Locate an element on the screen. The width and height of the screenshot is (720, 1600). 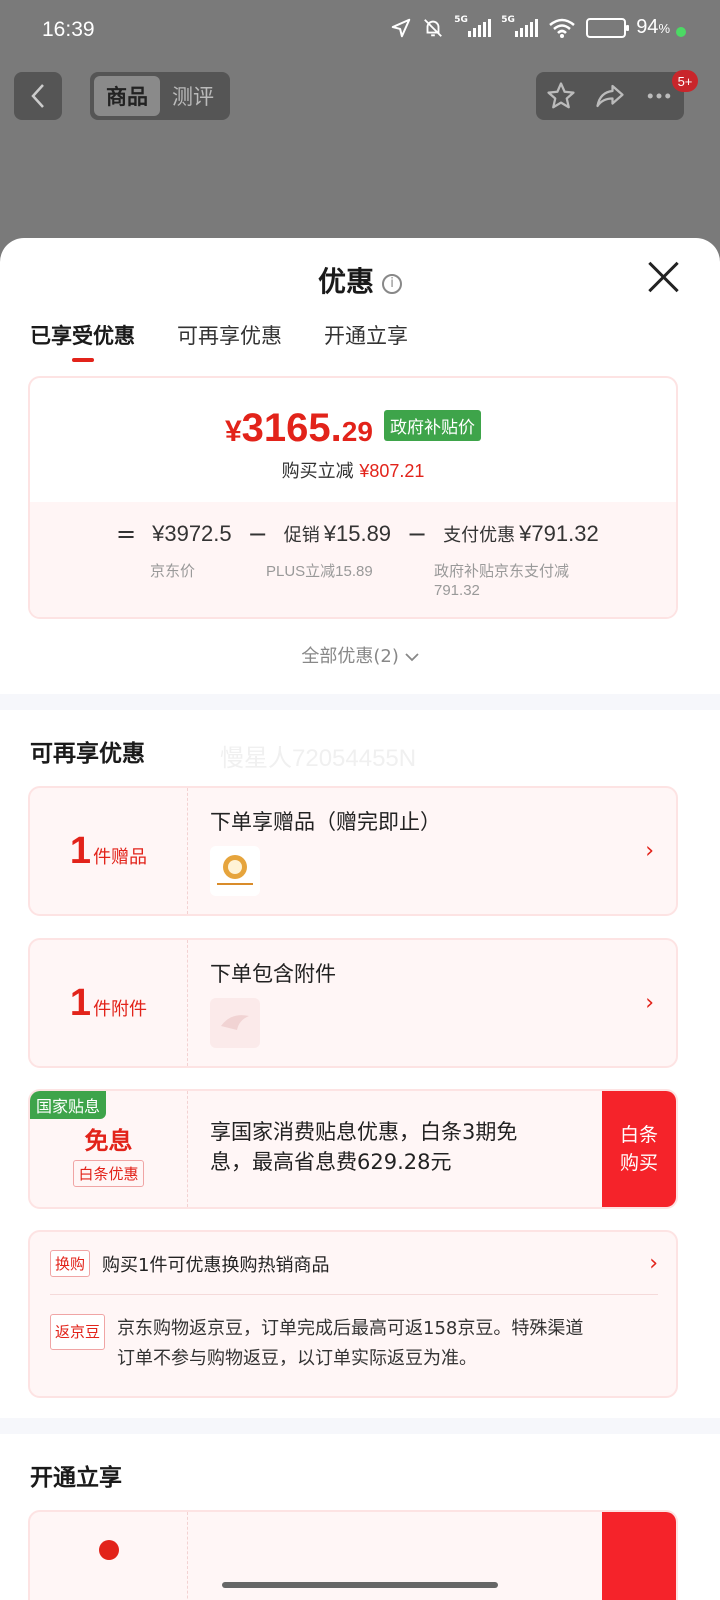
price-formula: = ¥3972.5 − 促销 ¥15.89 − 支付优惠 ¥791.32 is located at coordinates (357, 534).